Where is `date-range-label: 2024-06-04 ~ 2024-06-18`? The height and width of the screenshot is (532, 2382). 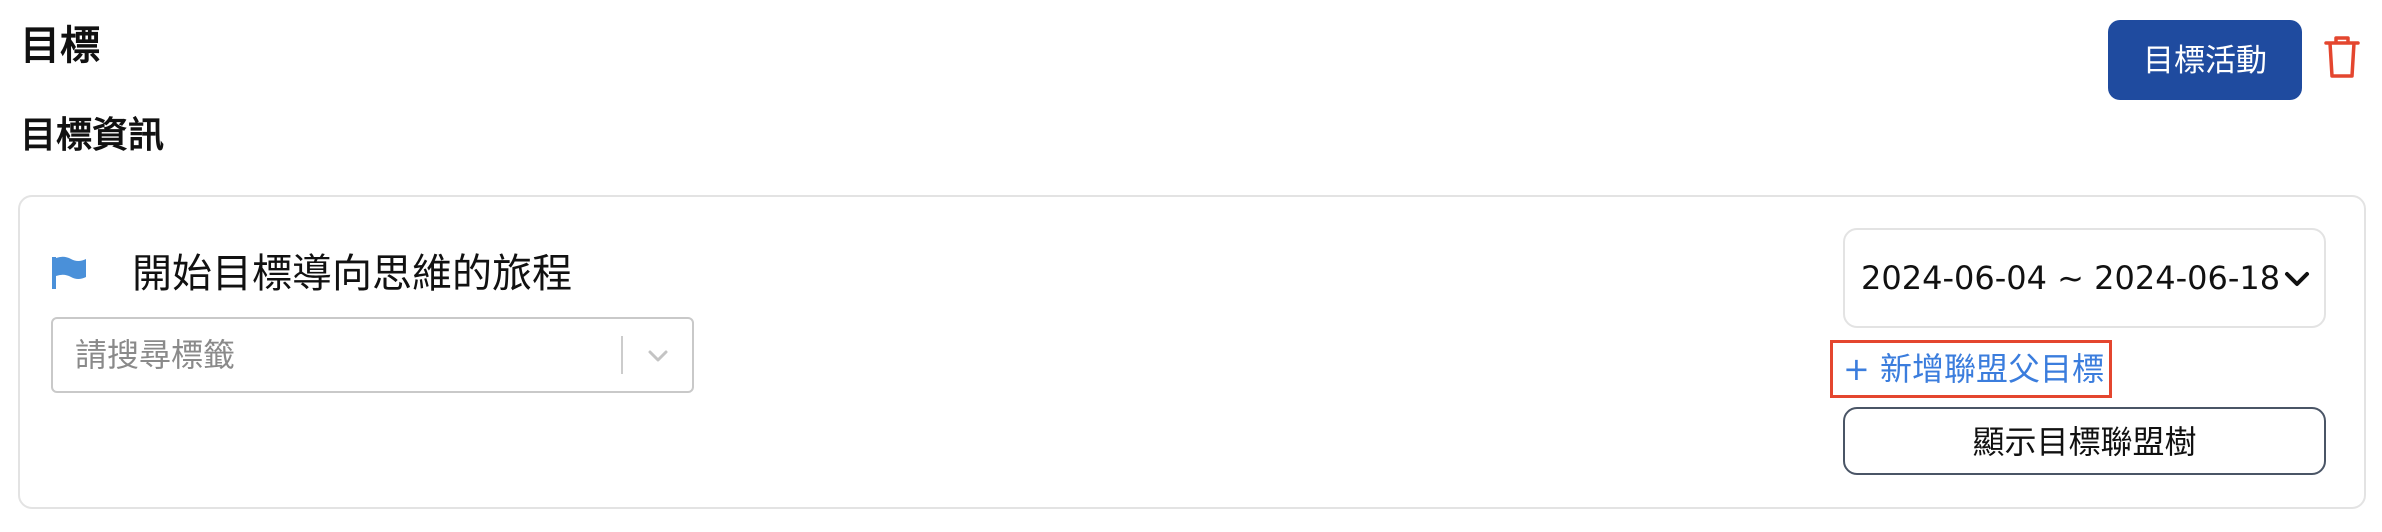
date-range-label: 2024-06-04 ~ 2024-06-18 is located at coordinates (2071, 278).